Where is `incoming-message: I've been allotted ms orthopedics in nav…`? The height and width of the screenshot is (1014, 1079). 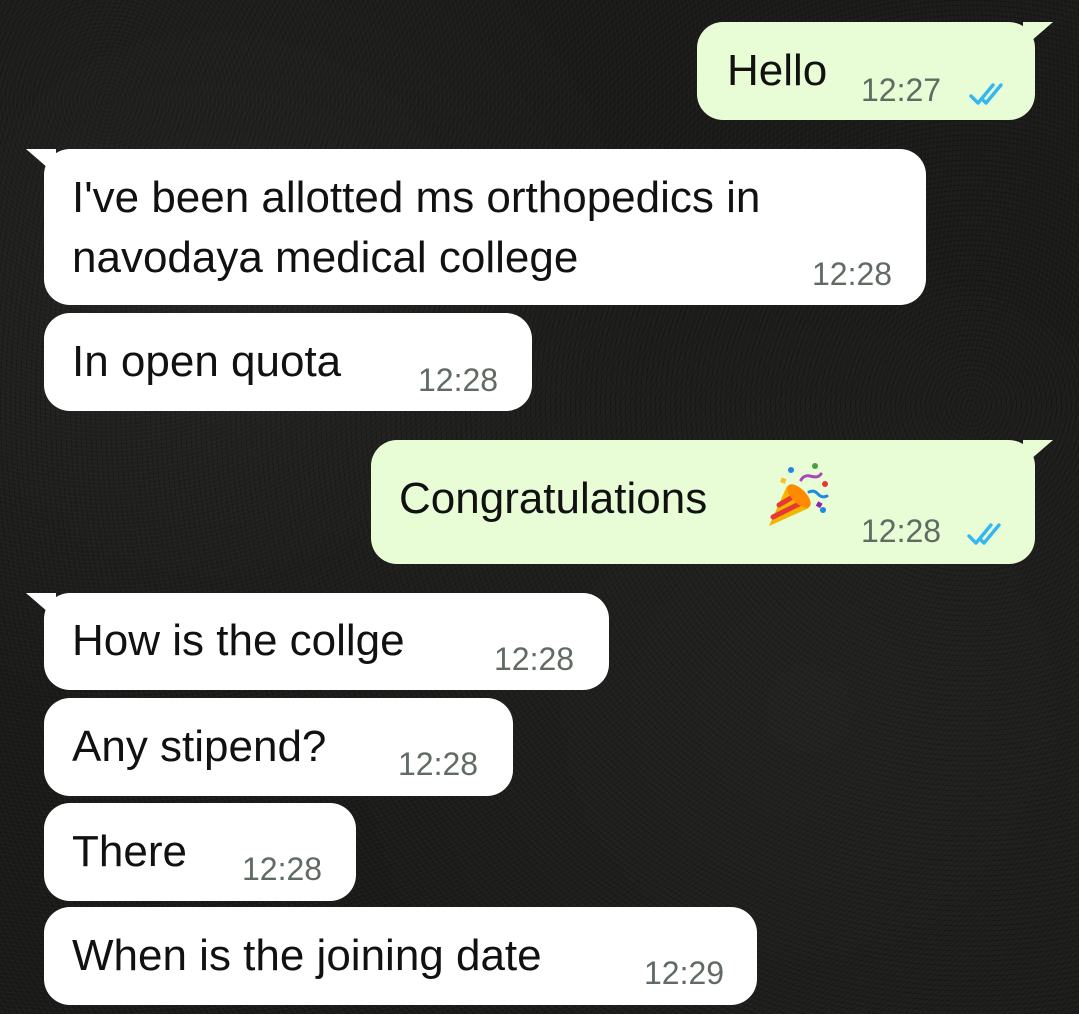
incoming-message: I've been allotted ms orthopedics in nav… is located at coordinates (476, 227).